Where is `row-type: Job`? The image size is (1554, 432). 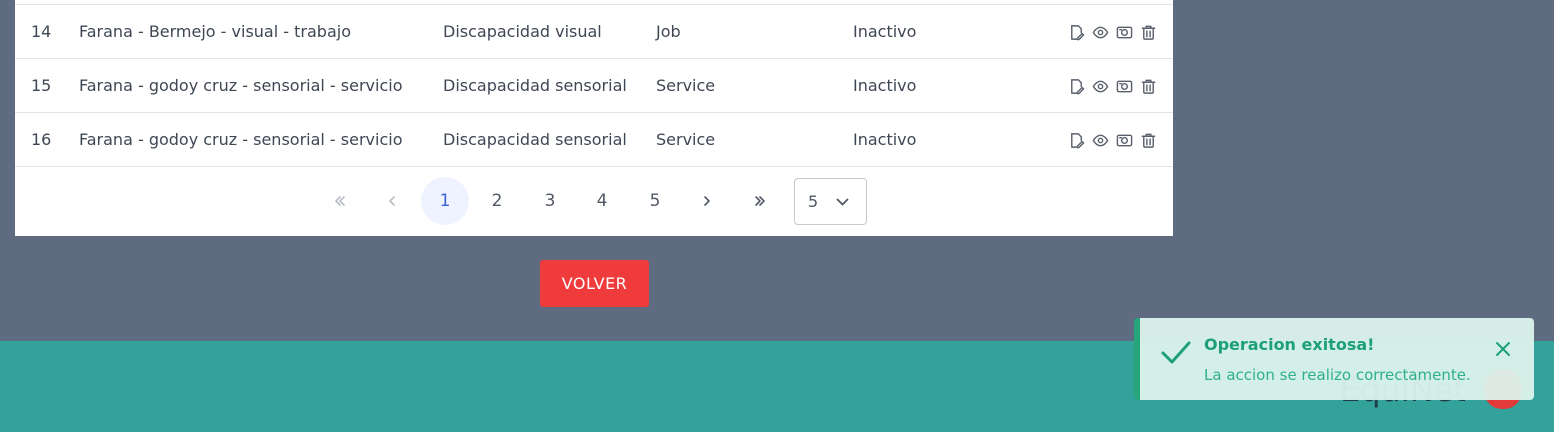
row-type: Job is located at coordinates (668, 31).